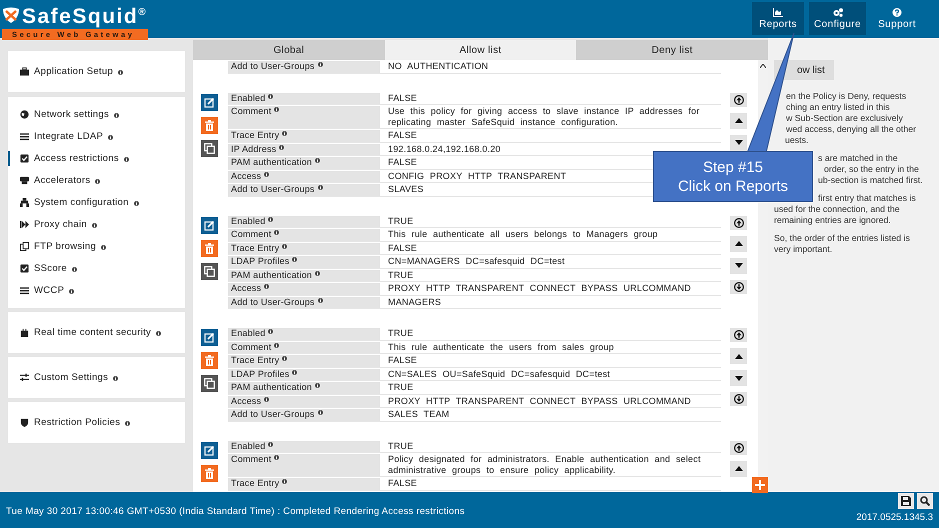 This screenshot has width=939, height=528. I want to click on copy-icon, so click(24, 246).